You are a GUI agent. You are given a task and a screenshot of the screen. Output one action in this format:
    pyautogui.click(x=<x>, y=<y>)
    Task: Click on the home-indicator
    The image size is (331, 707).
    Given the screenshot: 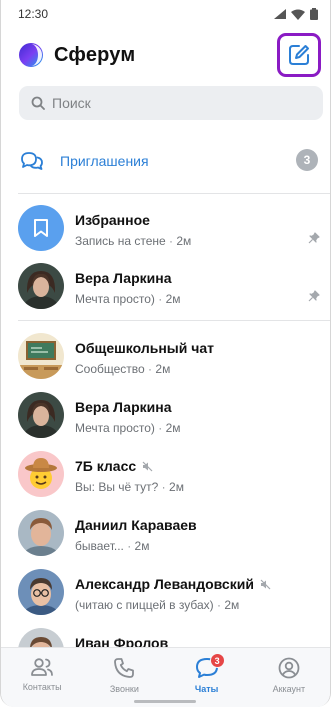 What is the action you would take?
    pyautogui.click(x=165, y=701)
    